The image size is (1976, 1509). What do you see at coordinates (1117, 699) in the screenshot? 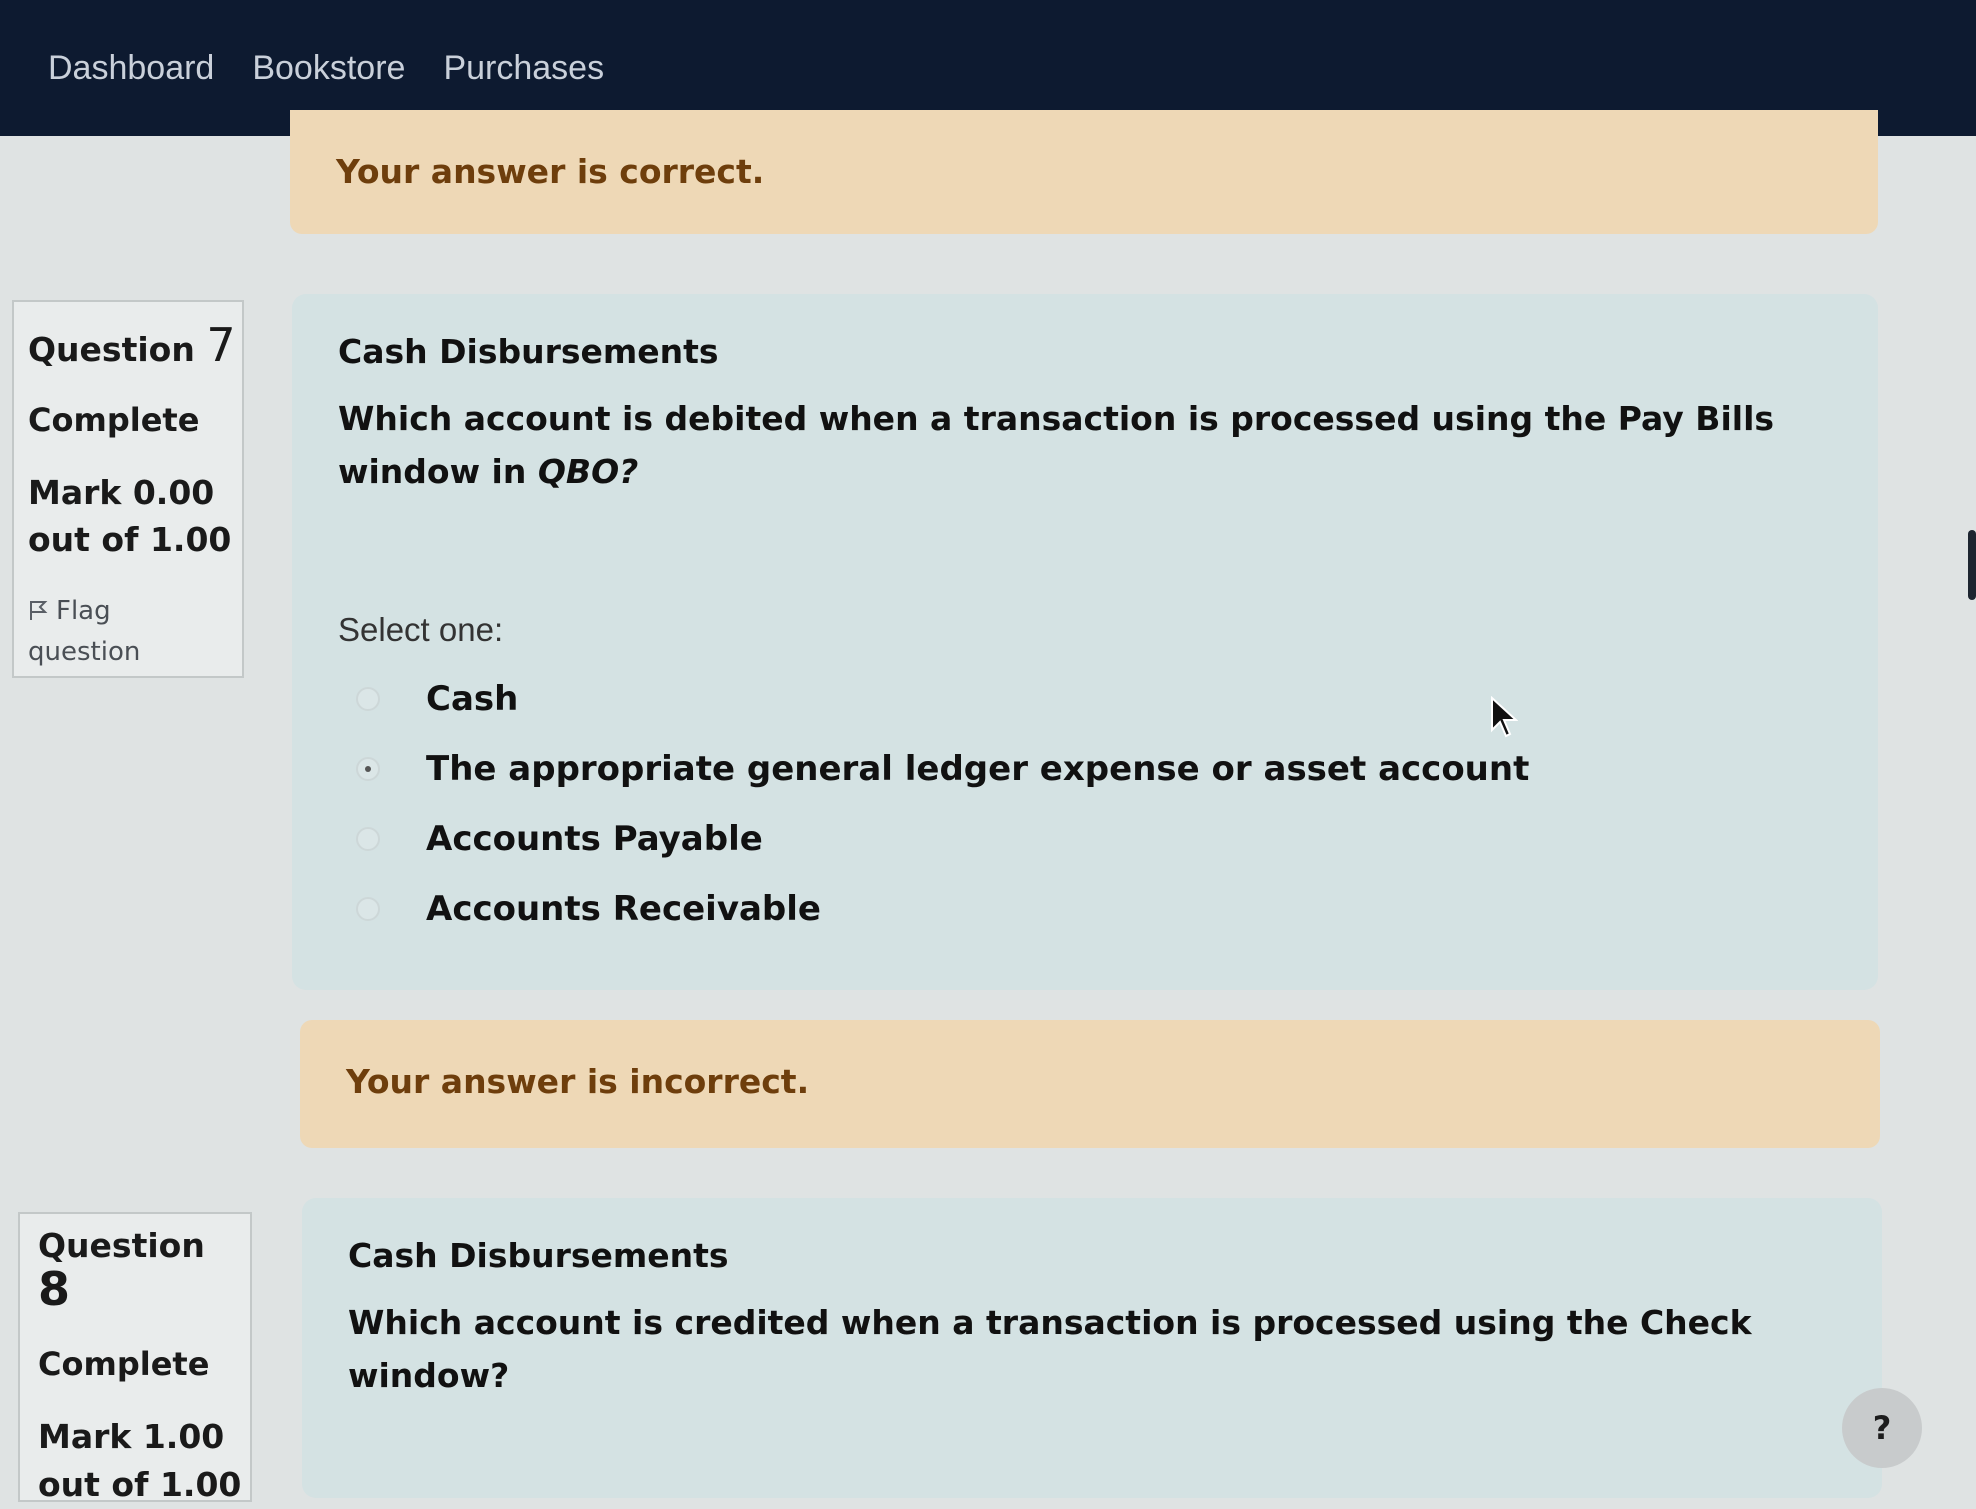
I see `option-cash: Cash` at bounding box center [1117, 699].